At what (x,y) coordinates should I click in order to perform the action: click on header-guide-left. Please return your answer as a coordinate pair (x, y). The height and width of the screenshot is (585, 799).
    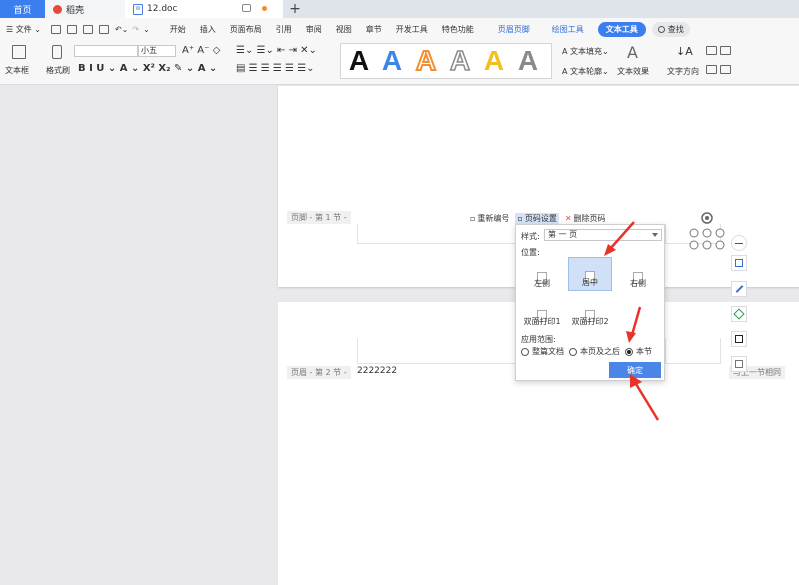
    Looking at the image, I should click on (437, 351).